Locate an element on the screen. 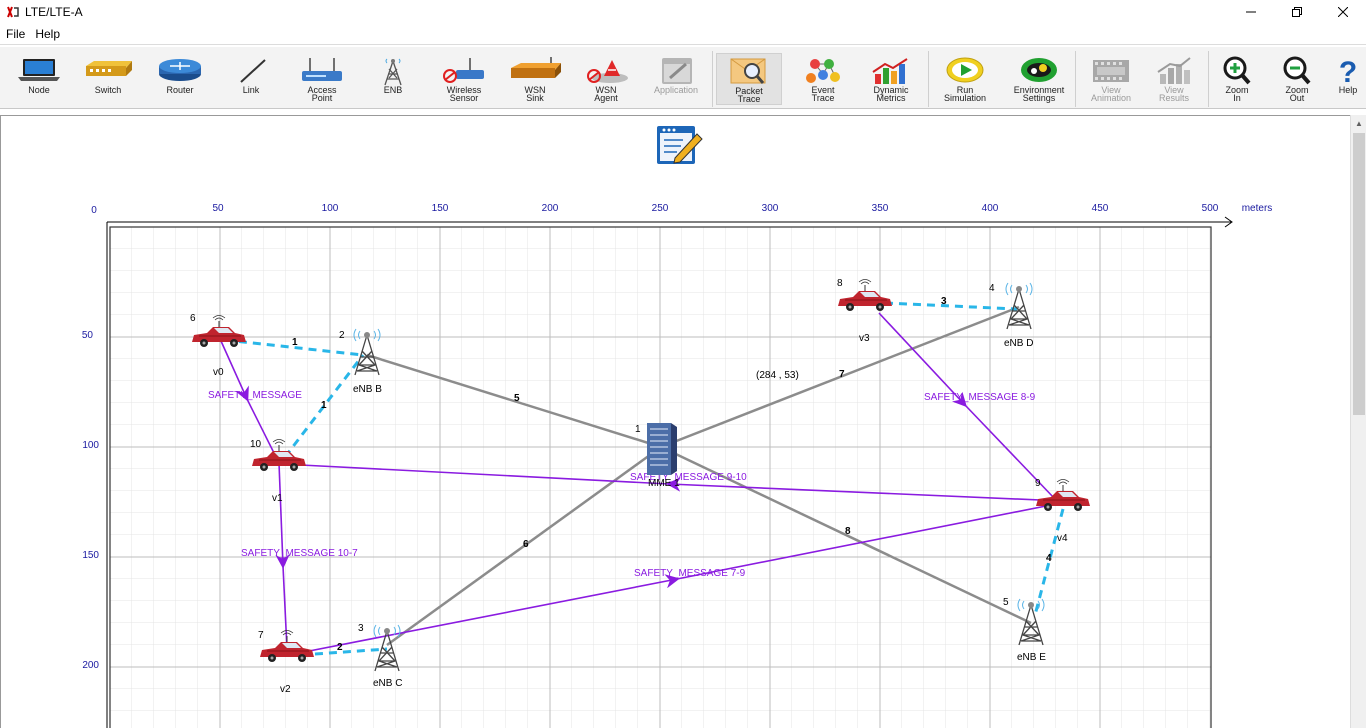 The height and width of the screenshot is (728, 1366). packet-trace-label: Packet Trace is located at coordinates (749, 95).